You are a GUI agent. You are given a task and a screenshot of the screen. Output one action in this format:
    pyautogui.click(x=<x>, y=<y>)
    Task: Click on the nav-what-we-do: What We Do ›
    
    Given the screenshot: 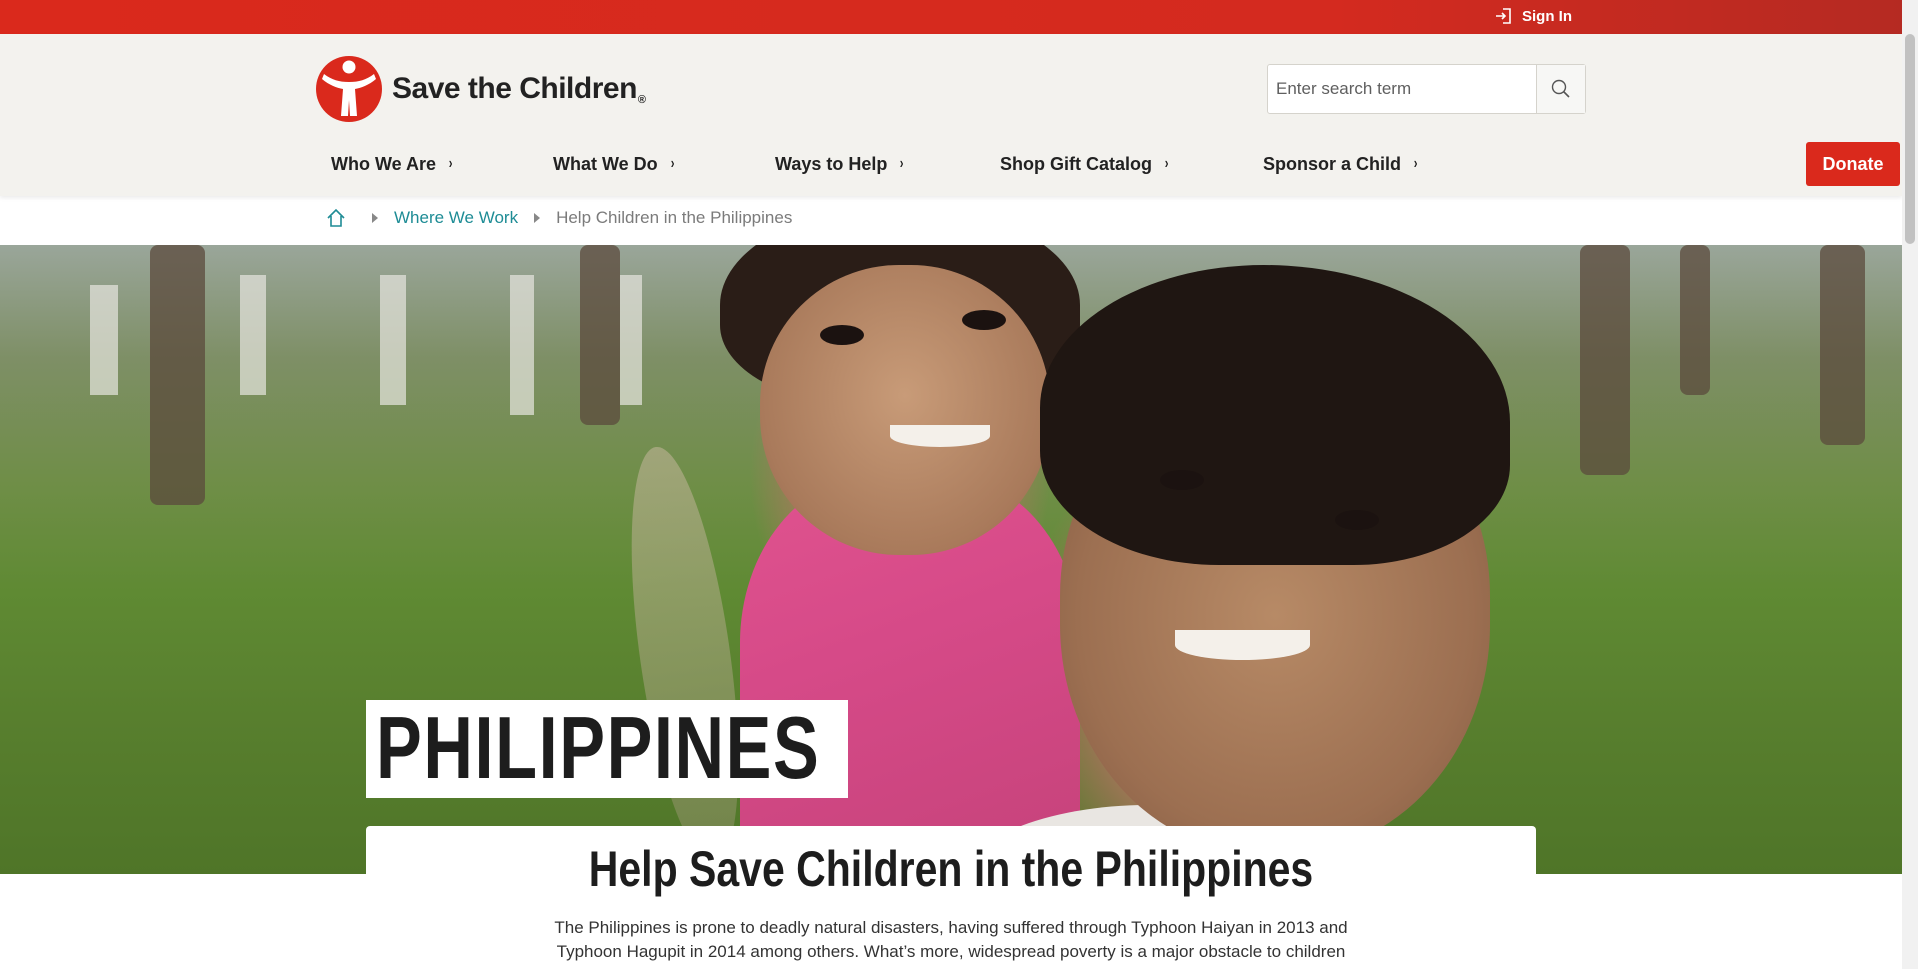 What is the action you would take?
    pyautogui.click(x=614, y=164)
    